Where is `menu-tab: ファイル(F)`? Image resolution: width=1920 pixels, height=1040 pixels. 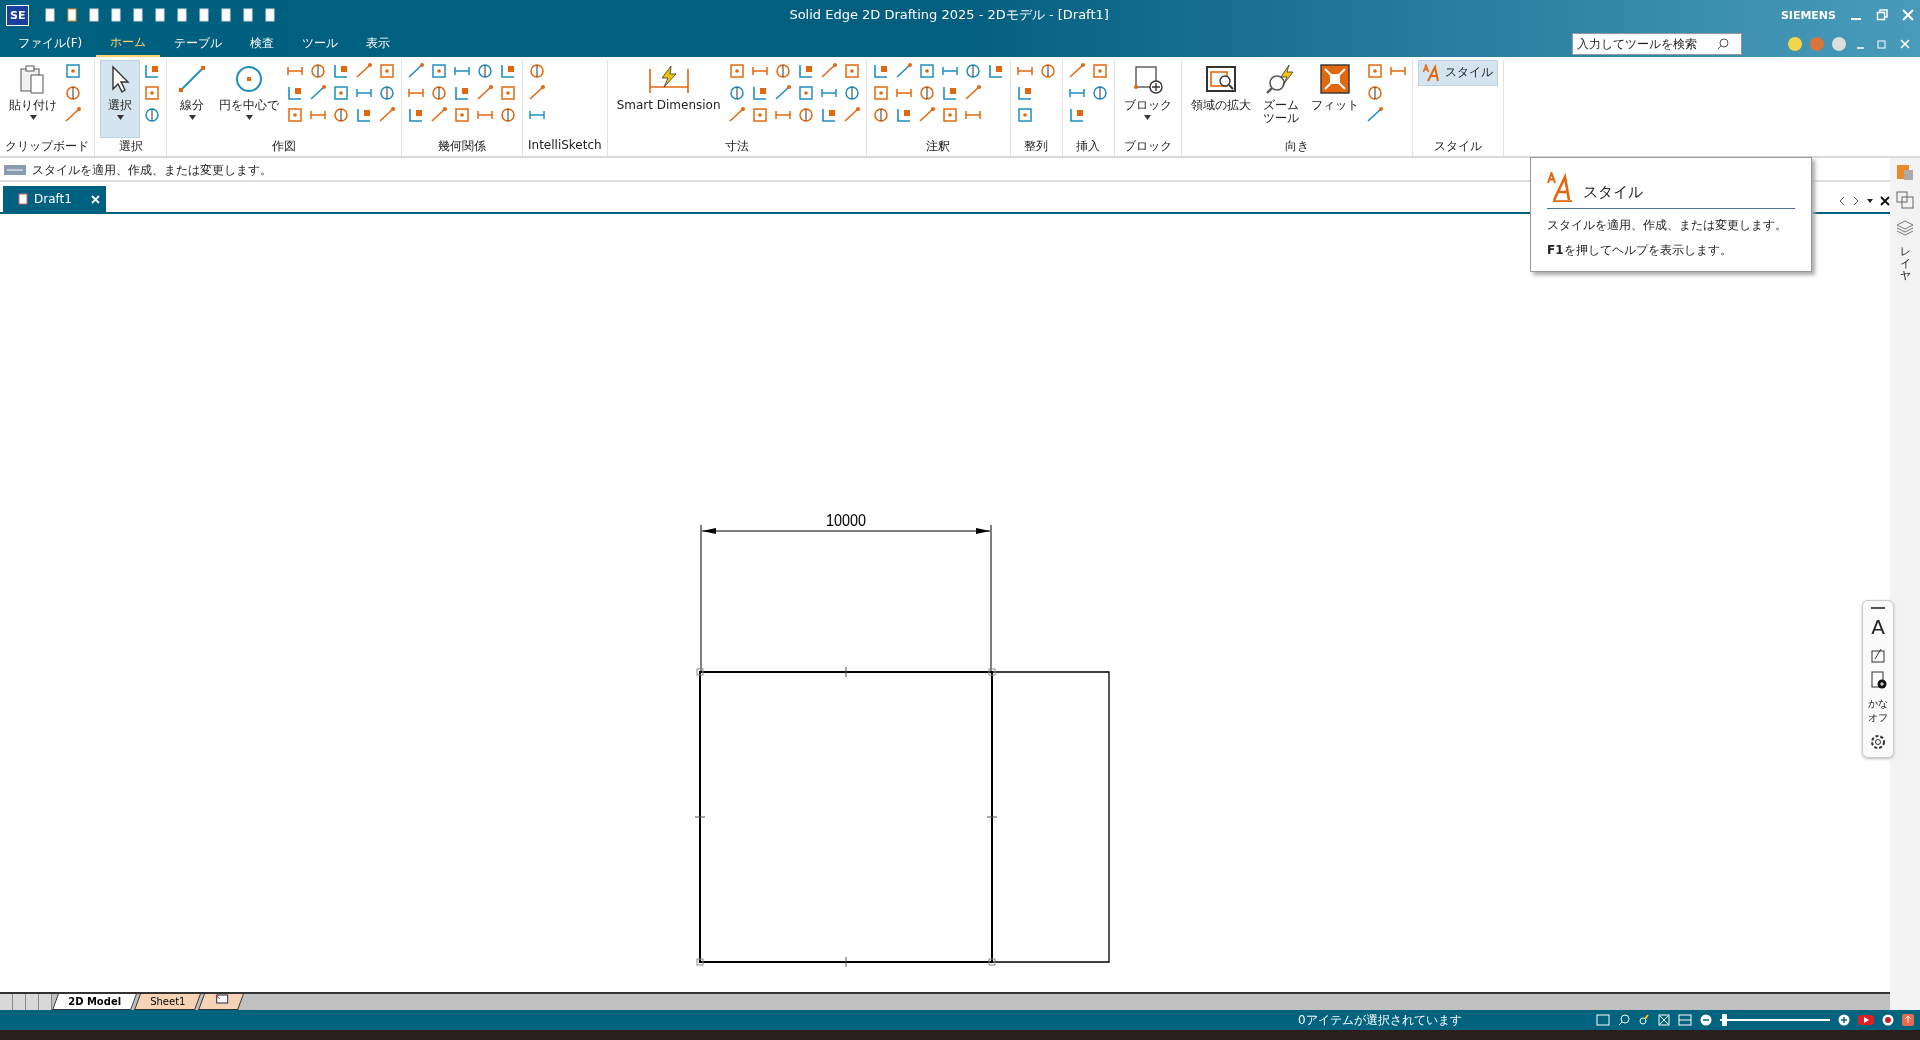 menu-tab: ファイル(F) is located at coordinates (50, 43).